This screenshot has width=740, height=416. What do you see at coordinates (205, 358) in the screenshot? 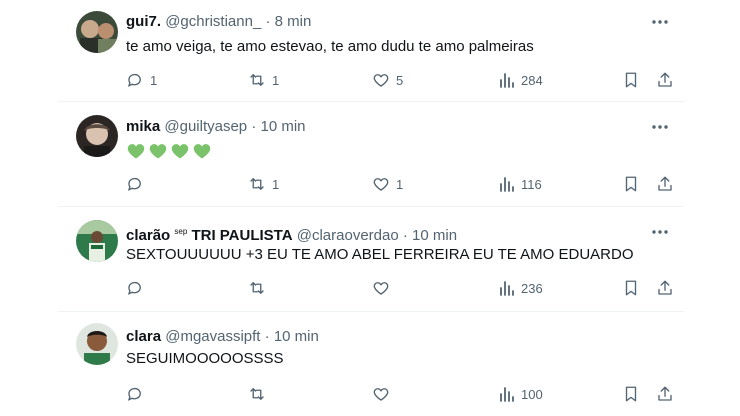
I see `post-text: SEGUIMOOOOOSSSS` at bounding box center [205, 358].